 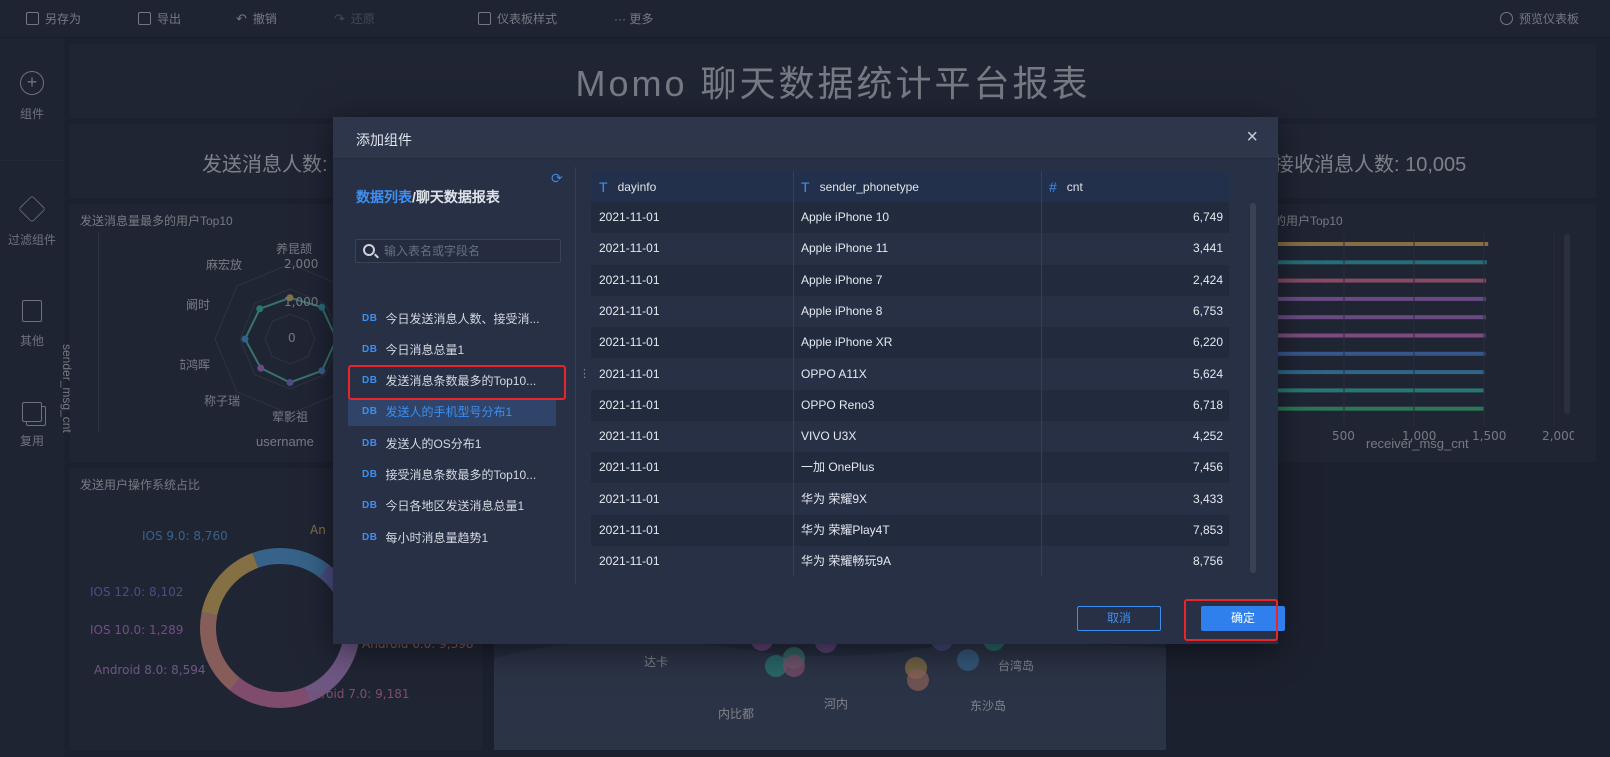 I want to click on table-row: 2021-11-01 Apple iPhone XR 6,220, so click(x=910, y=343).